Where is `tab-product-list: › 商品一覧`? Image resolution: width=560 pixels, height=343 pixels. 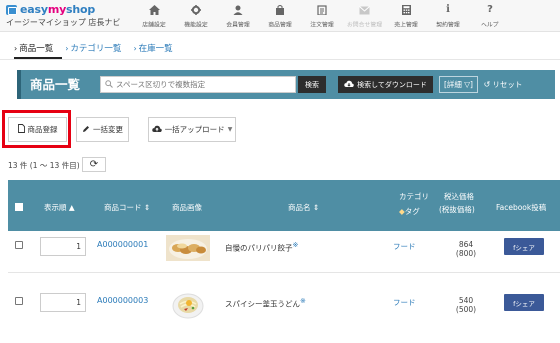
tab-product-list: › 商品一覧 is located at coordinates (33, 48).